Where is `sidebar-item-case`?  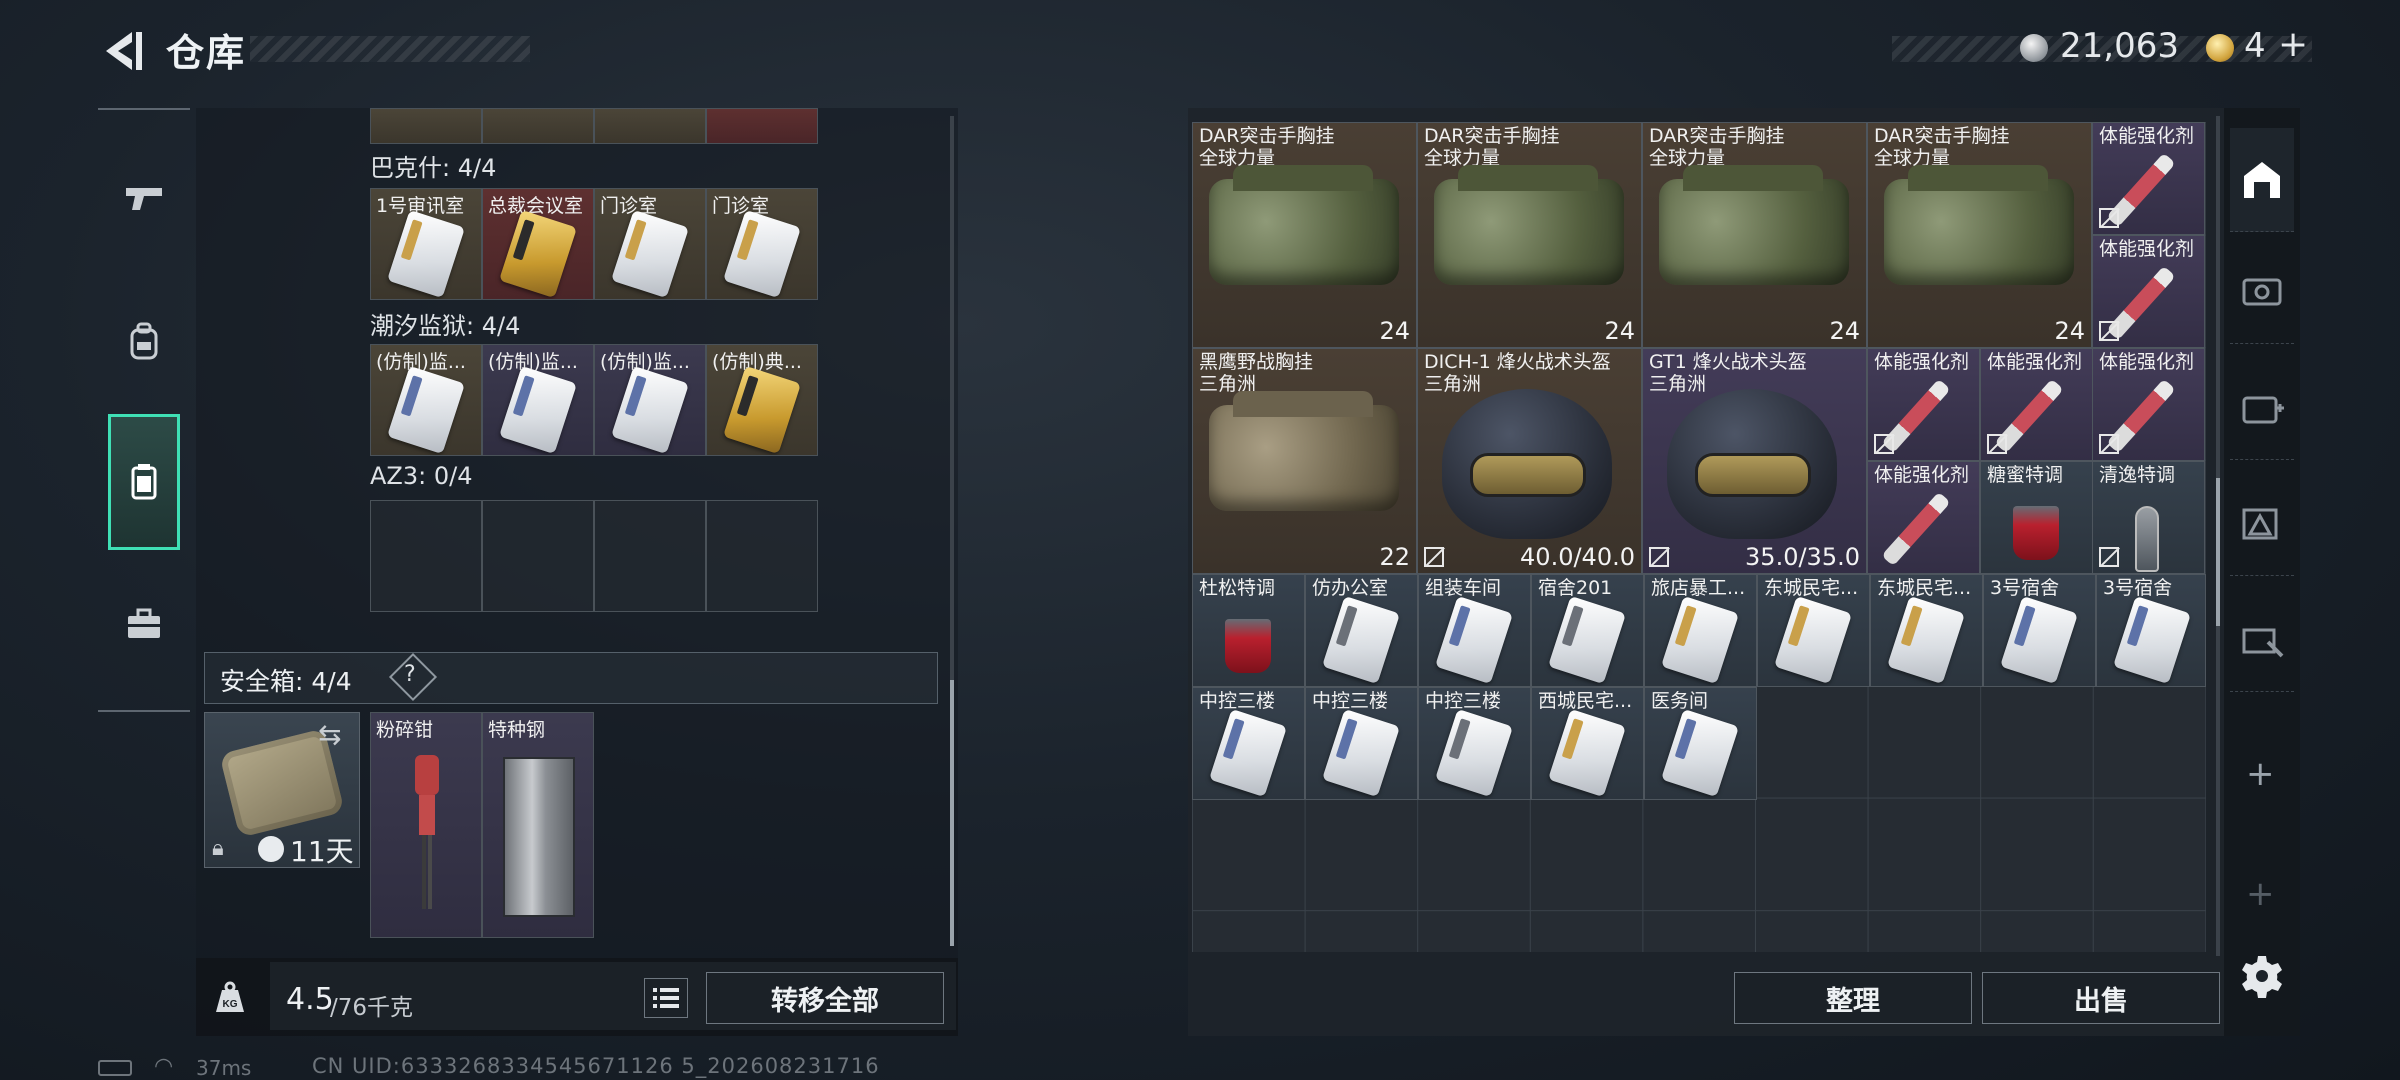
sidebar-item-case is located at coordinates (144, 624).